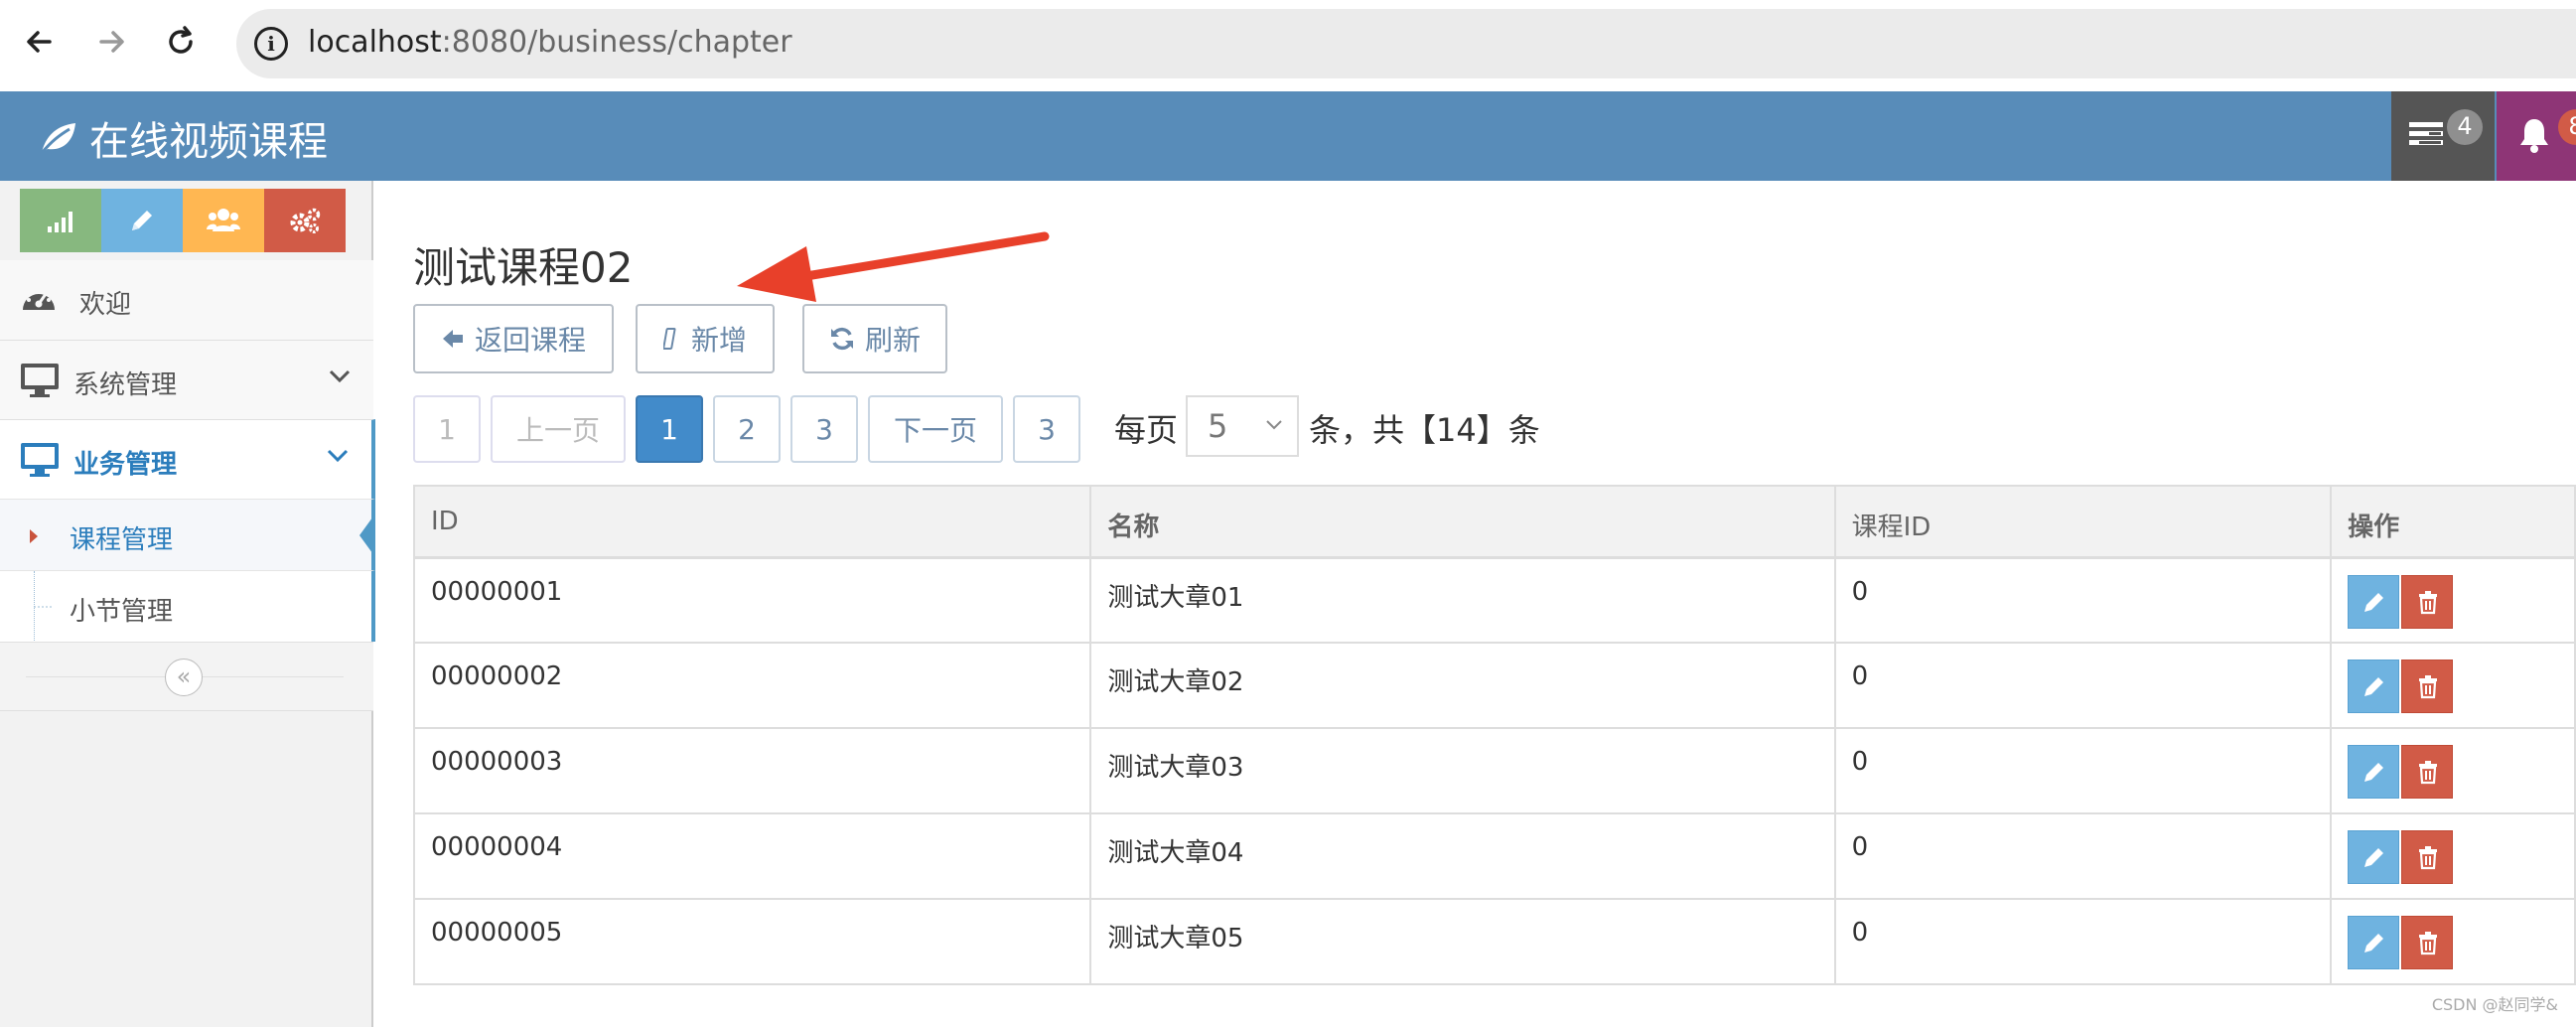  What do you see at coordinates (39, 299) in the screenshot?
I see `dashboard-icon` at bounding box center [39, 299].